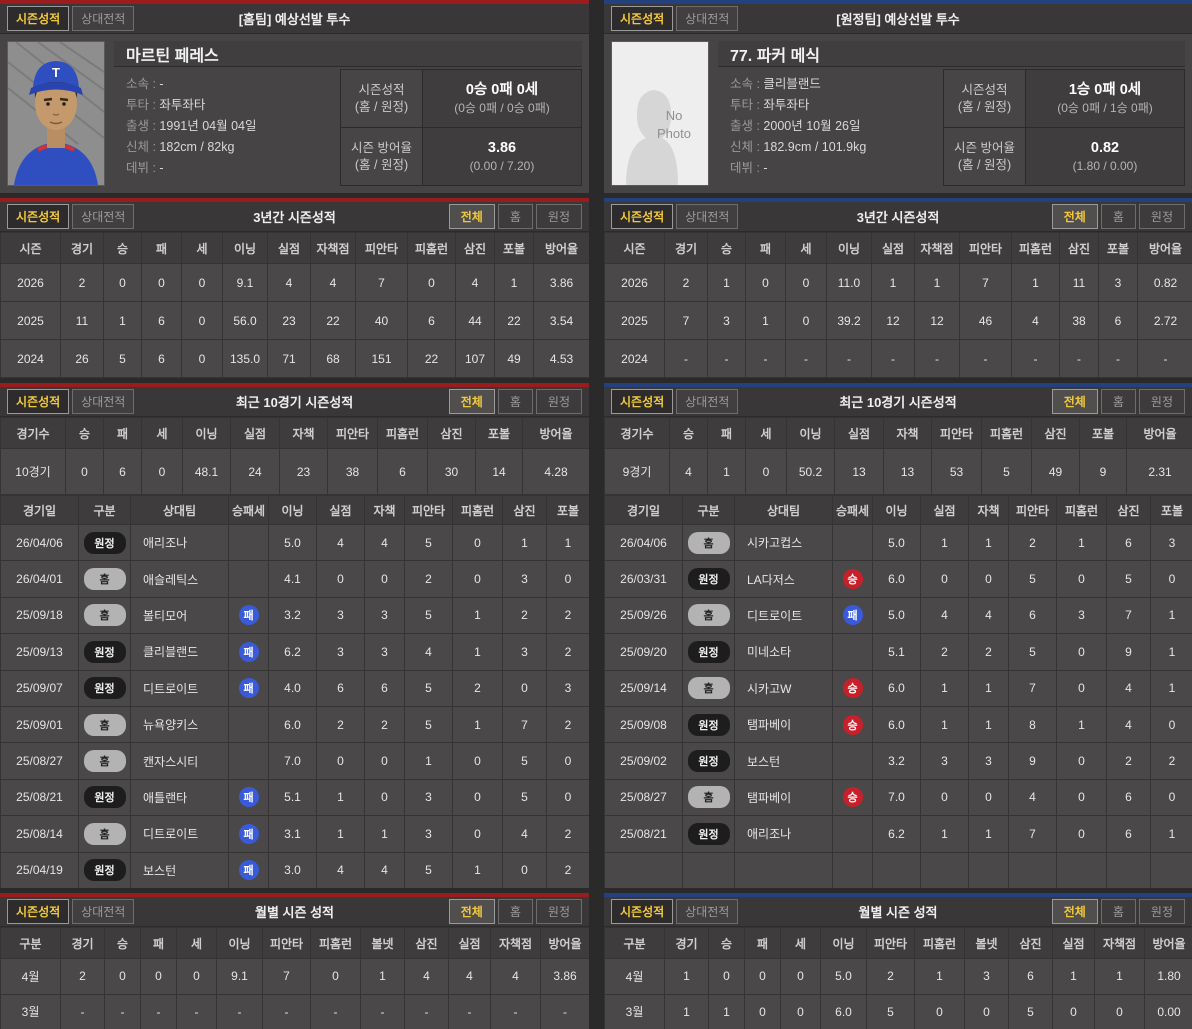 The width and height of the screenshot is (1192, 1029). I want to click on stat-cell: 6.2, so click(896, 834).